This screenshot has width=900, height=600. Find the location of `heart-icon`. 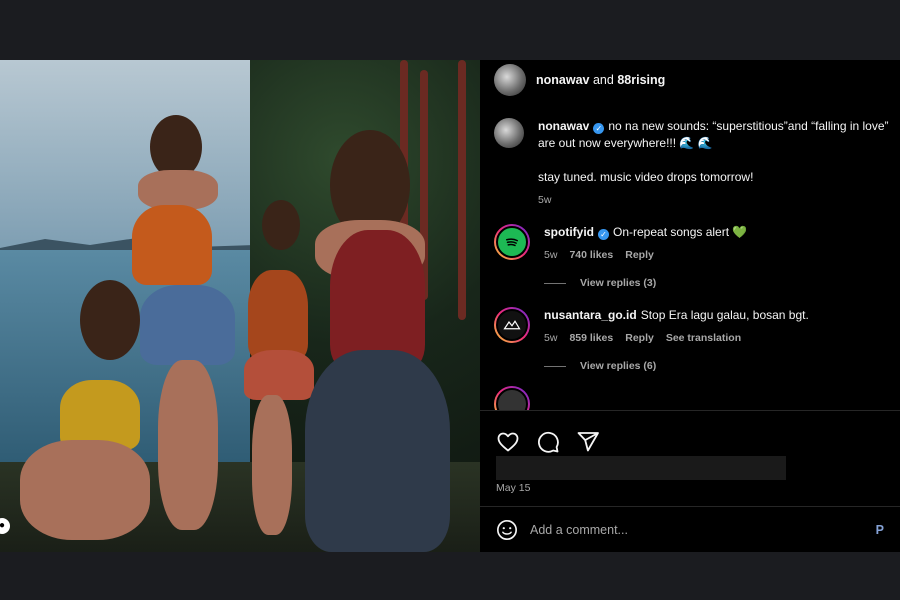

heart-icon is located at coordinates (508, 442).